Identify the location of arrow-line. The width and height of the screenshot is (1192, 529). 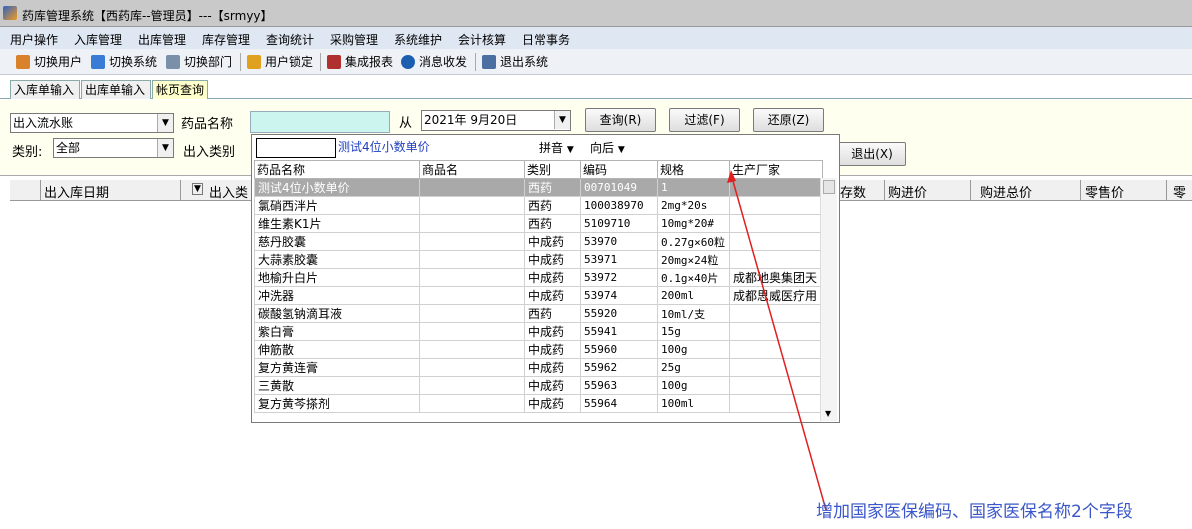
(778, 342).